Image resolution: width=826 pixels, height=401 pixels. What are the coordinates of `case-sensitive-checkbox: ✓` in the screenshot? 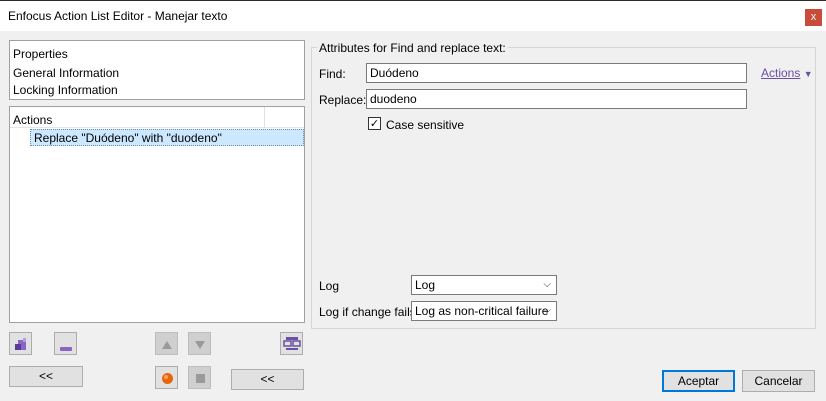 It's located at (374, 123).